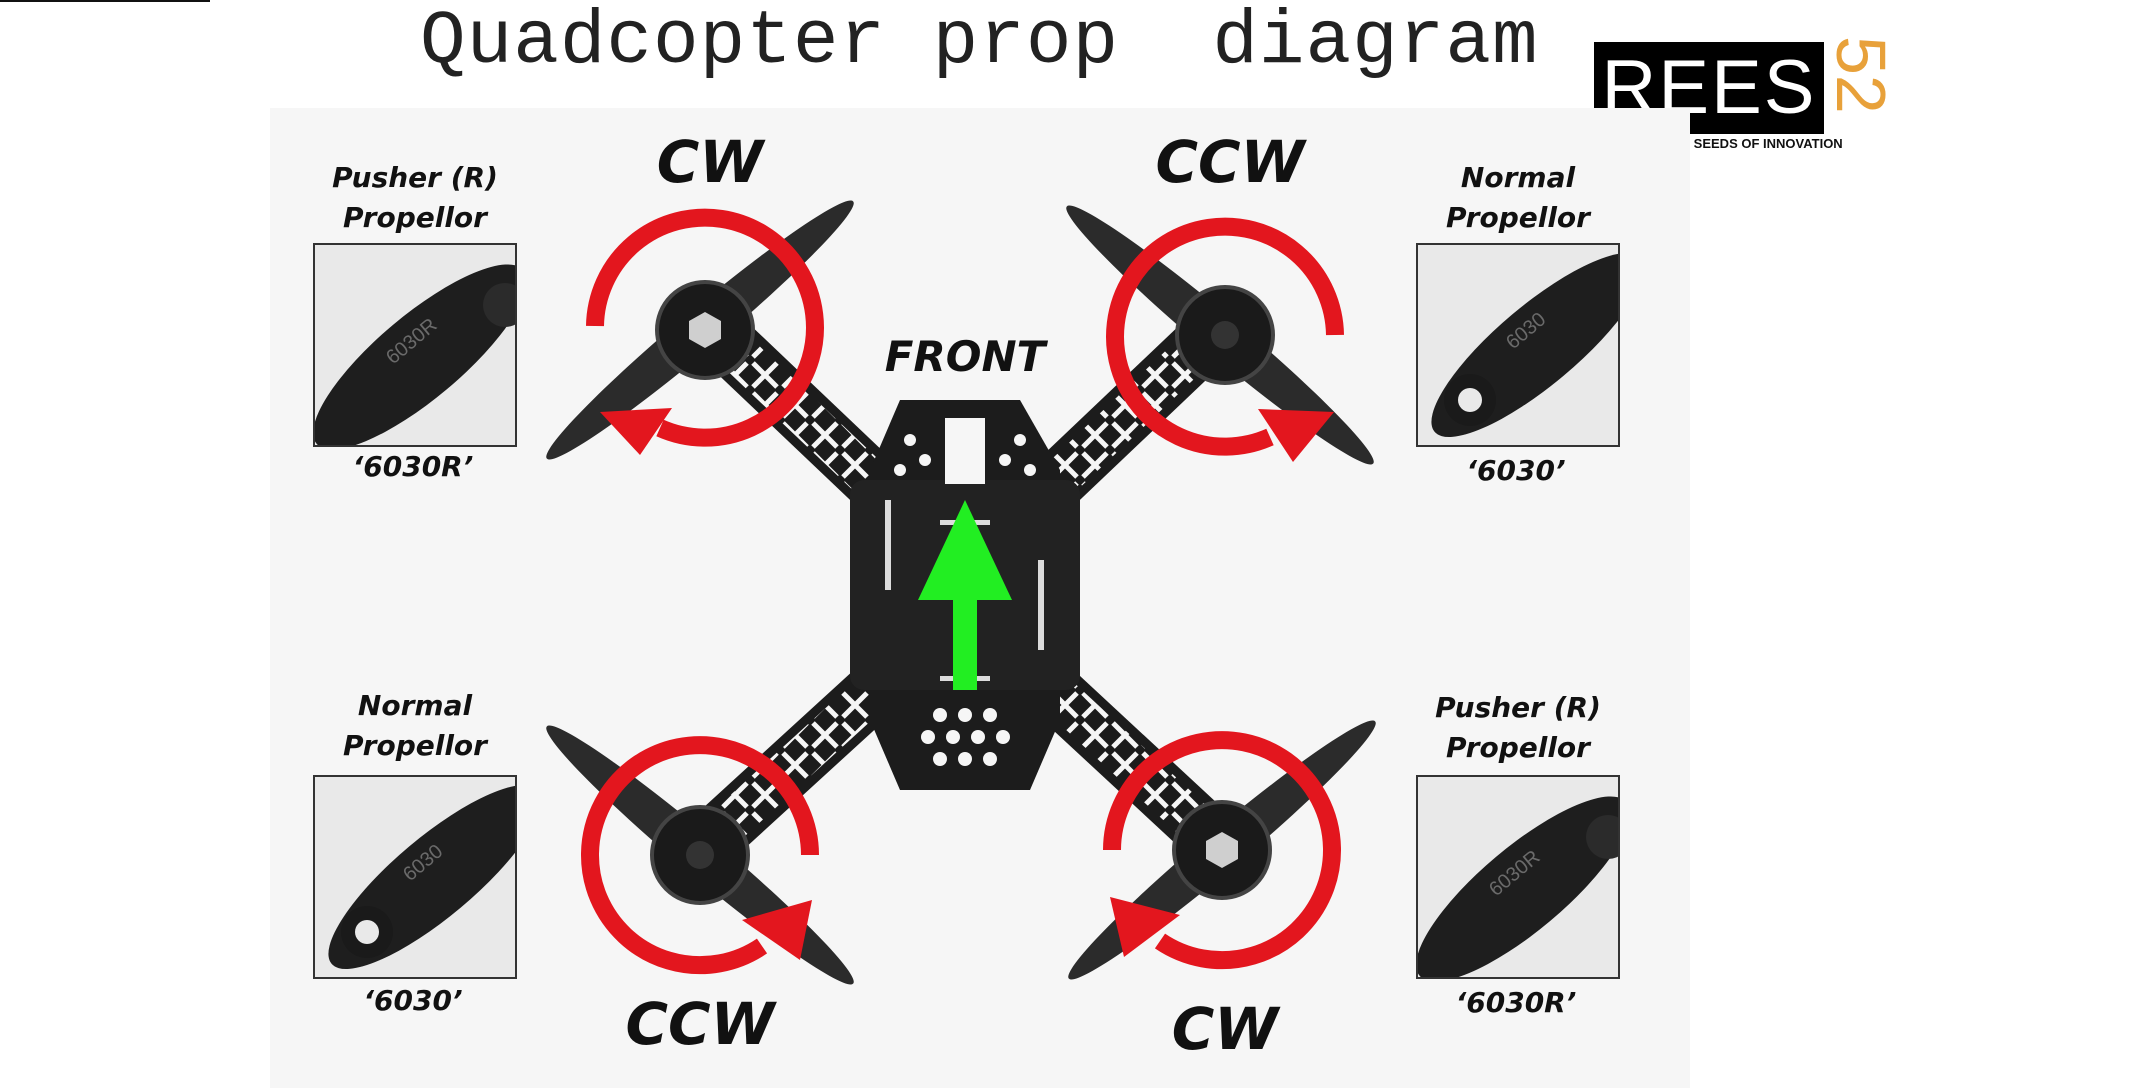 This screenshot has height=1088, width=2130. What do you see at coordinates (1518, 345) in the screenshot?
I see `prop-photo-top-right: 6030` at bounding box center [1518, 345].